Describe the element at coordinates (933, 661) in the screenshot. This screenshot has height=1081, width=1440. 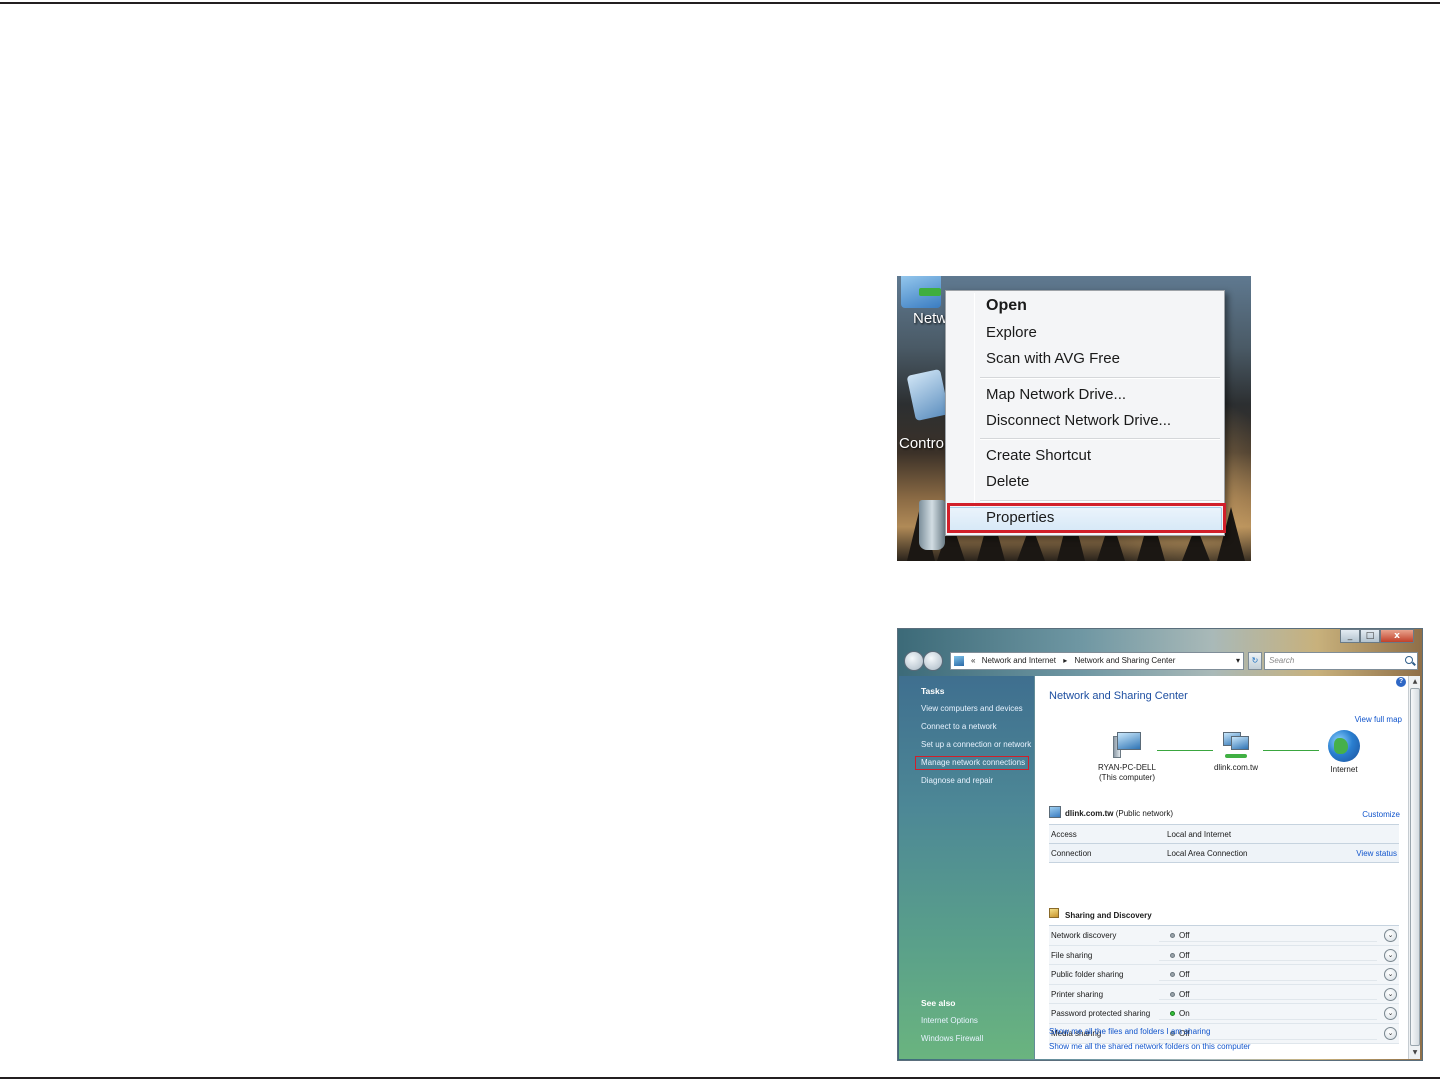
I see `forward-button` at that location.